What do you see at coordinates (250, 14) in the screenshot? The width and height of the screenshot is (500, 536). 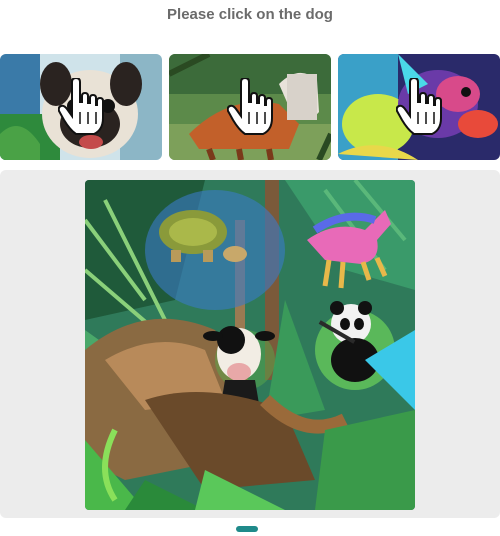 I see `challenge-prompt: Please click on the dog` at bounding box center [250, 14].